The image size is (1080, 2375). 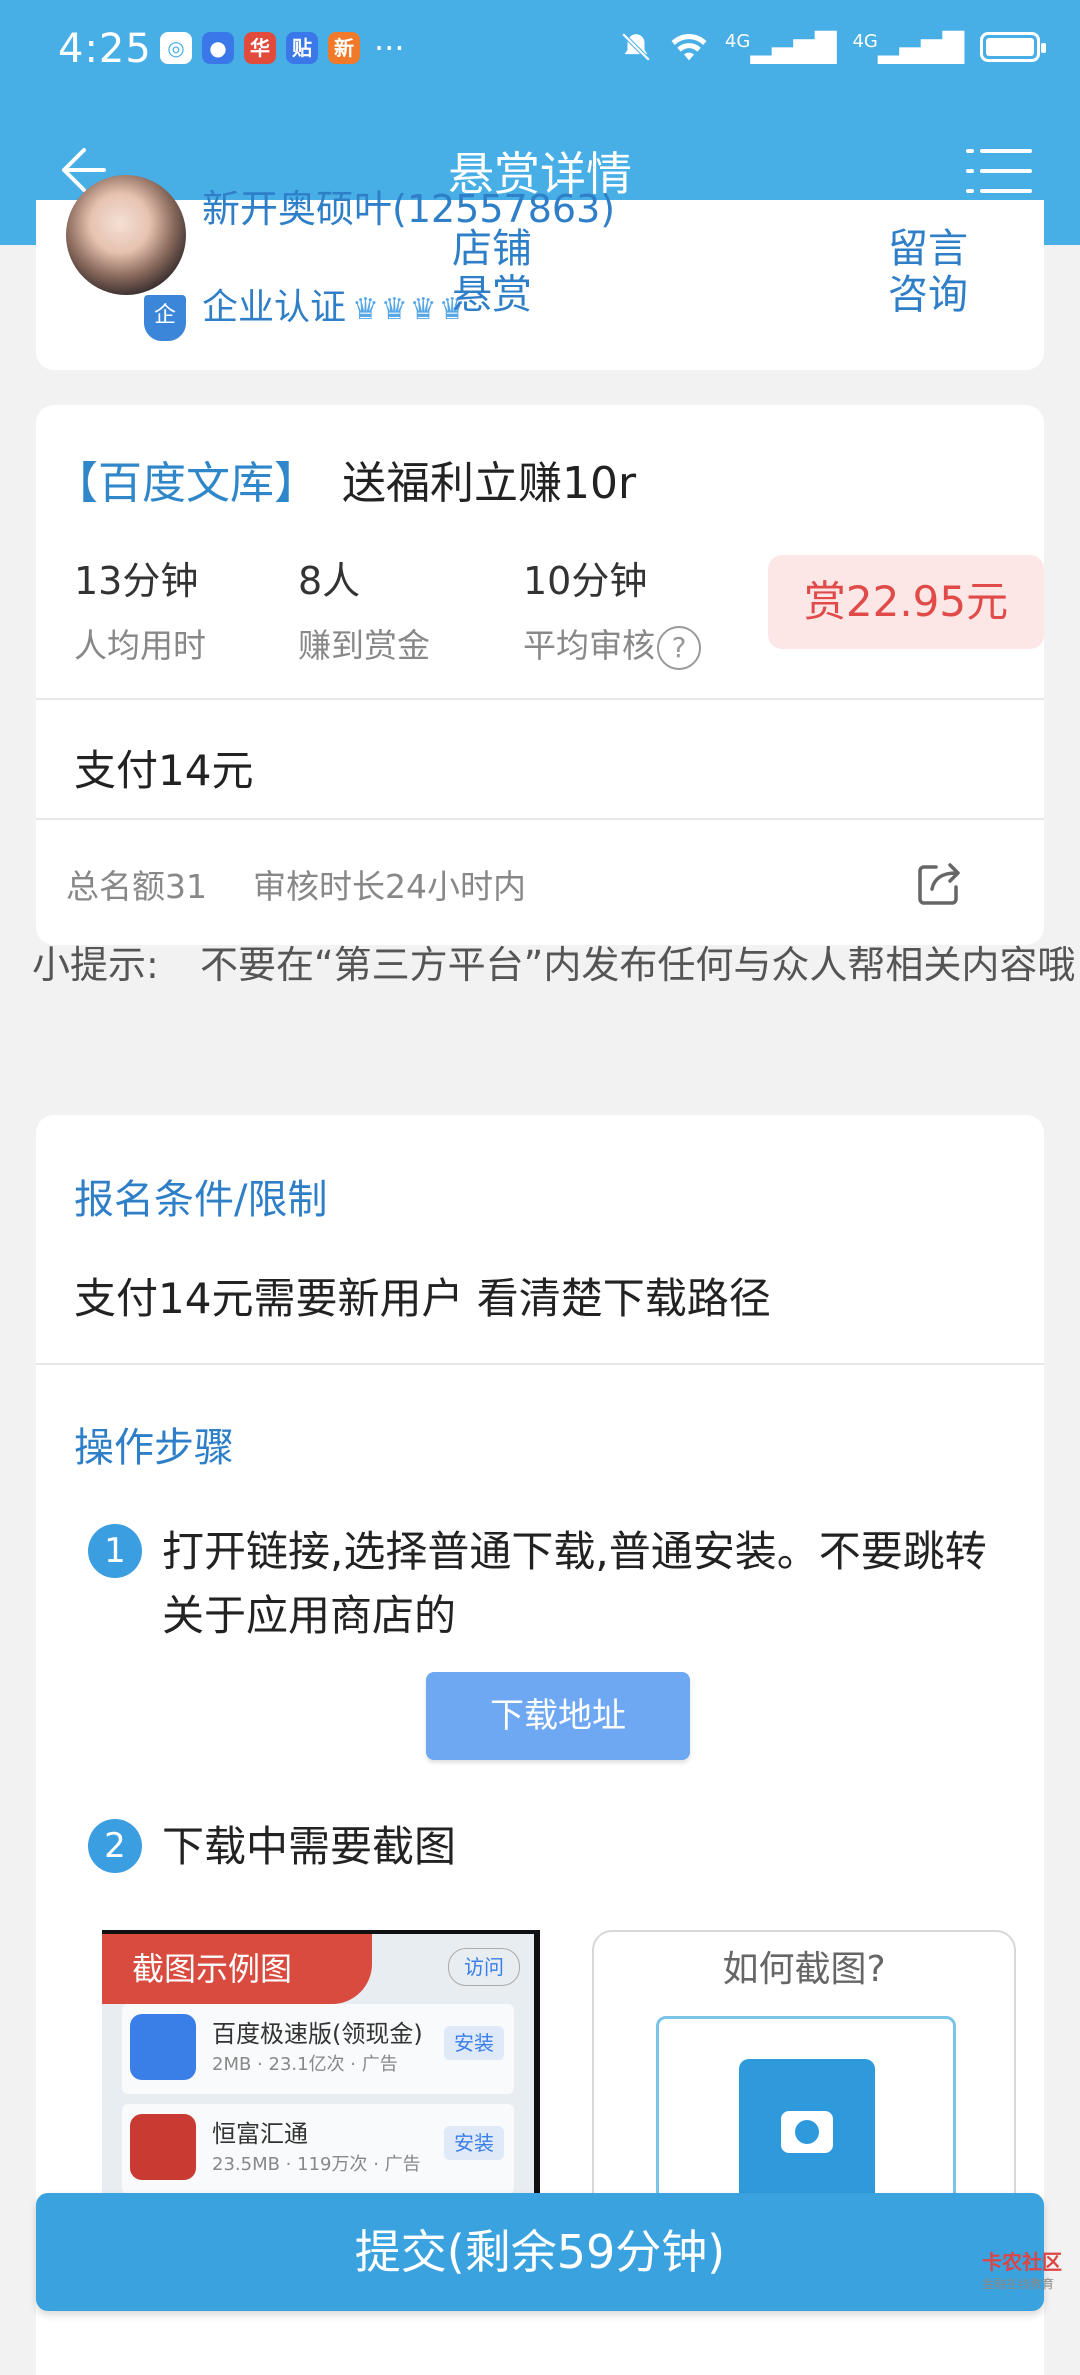 What do you see at coordinates (136, 581) in the screenshot?
I see `stat-value: 13分钟` at bounding box center [136, 581].